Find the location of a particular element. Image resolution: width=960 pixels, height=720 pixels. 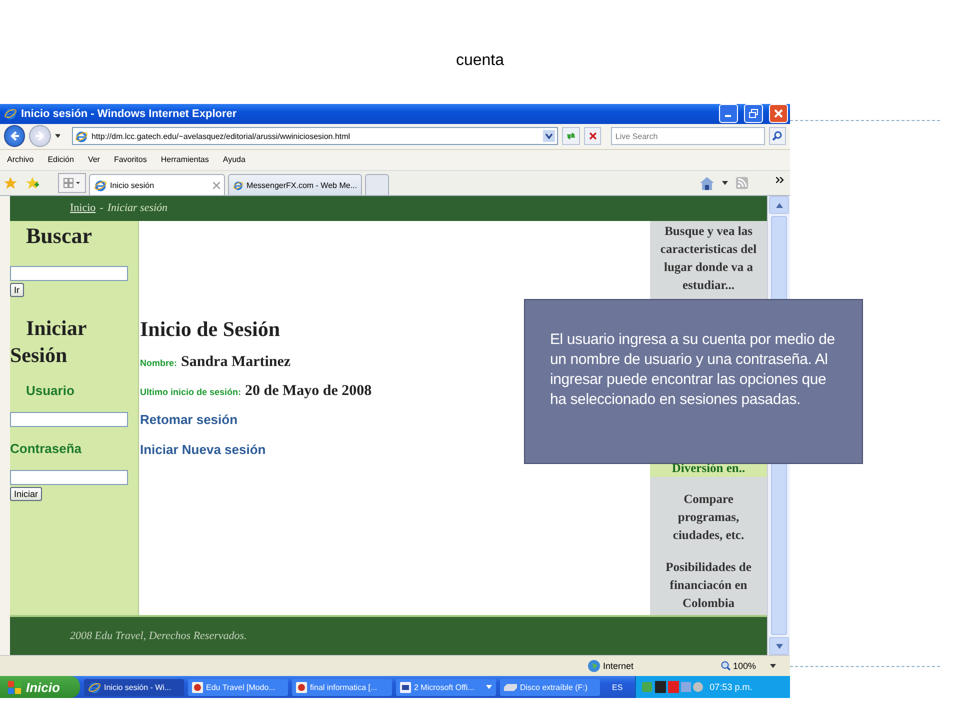

field-label: Nombre: is located at coordinates (159, 363).